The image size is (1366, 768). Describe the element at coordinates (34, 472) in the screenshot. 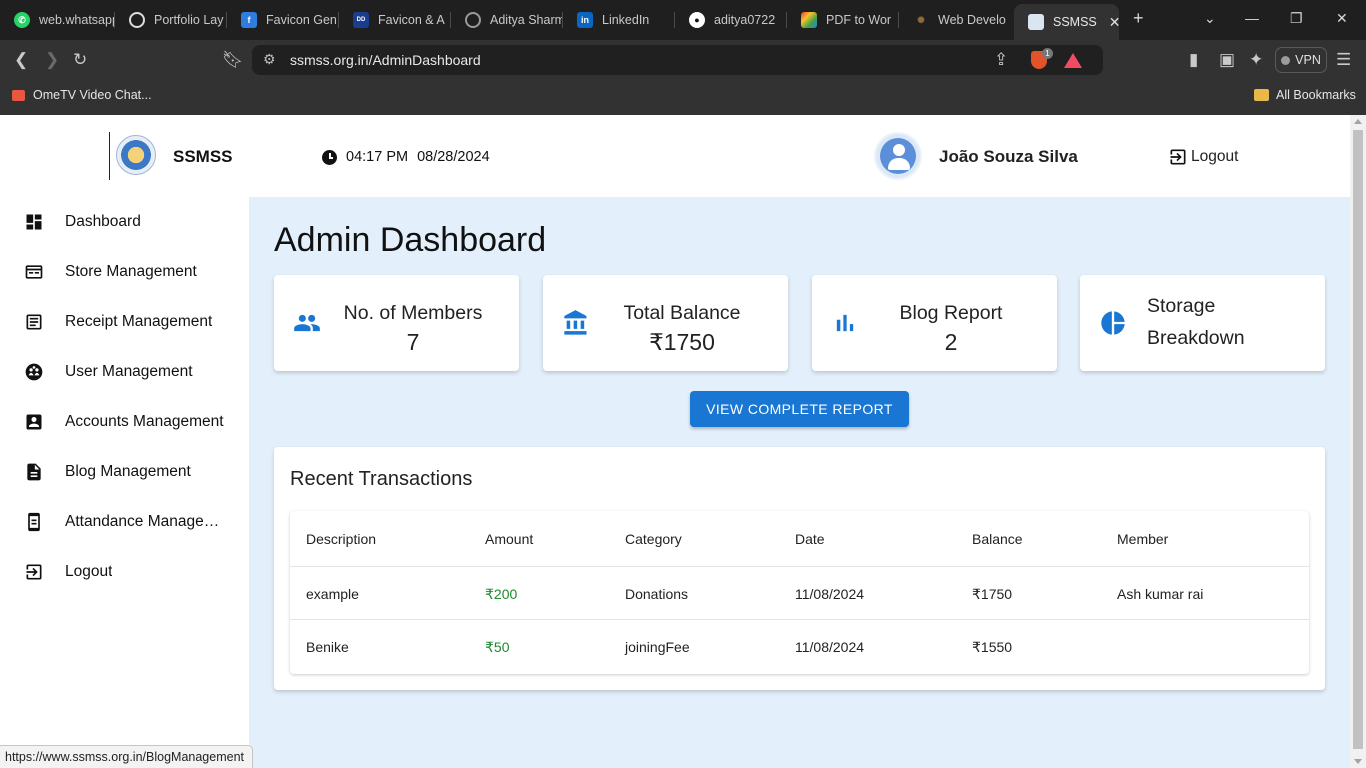

I see `document-icon` at that location.